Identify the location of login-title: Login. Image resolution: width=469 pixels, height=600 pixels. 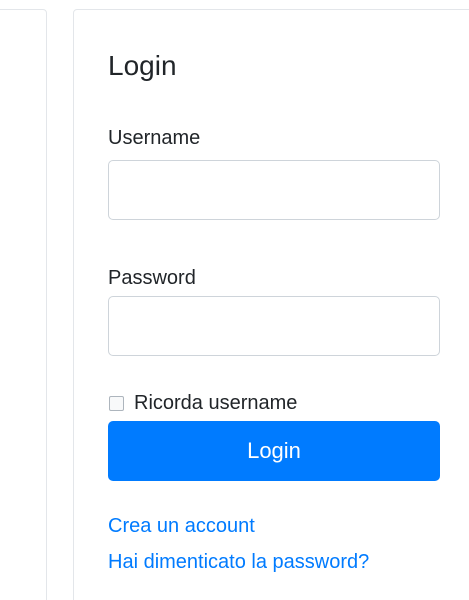
(142, 65).